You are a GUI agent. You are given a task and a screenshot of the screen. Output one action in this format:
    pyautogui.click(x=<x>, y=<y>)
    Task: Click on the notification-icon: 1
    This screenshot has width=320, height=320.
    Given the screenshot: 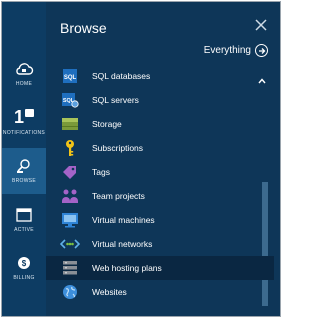 What is the action you would take?
    pyautogui.click(x=24, y=117)
    